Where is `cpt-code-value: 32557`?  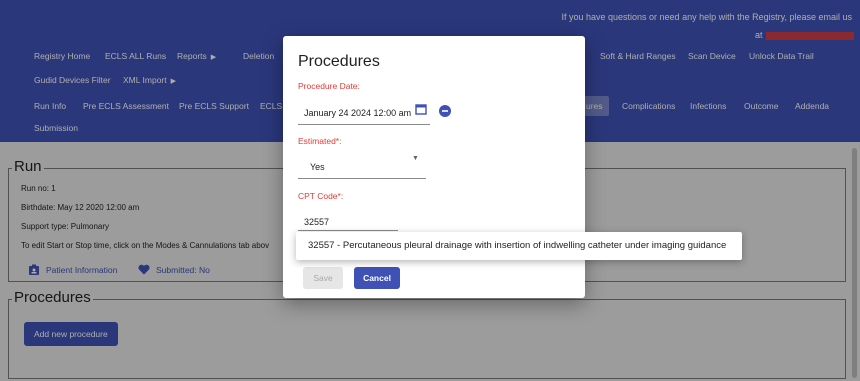
cpt-code-value: 32557 is located at coordinates (317, 222).